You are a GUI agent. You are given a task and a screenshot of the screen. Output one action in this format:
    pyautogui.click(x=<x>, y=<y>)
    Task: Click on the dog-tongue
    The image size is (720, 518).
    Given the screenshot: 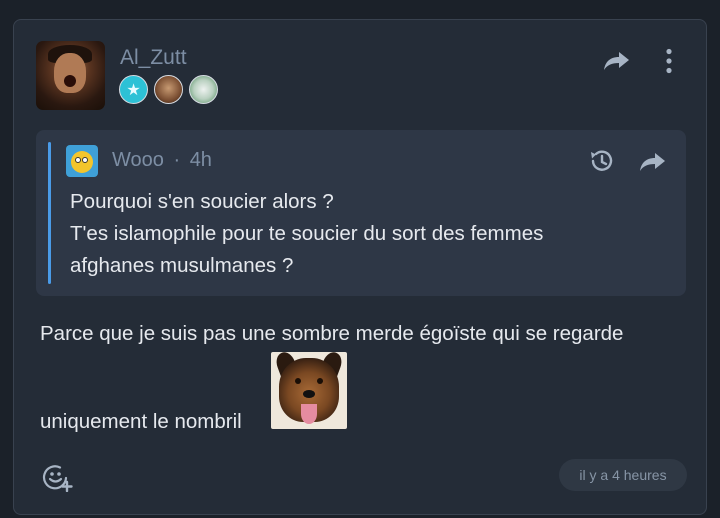 What is the action you would take?
    pyautogui.click(x=309, y=414)
    